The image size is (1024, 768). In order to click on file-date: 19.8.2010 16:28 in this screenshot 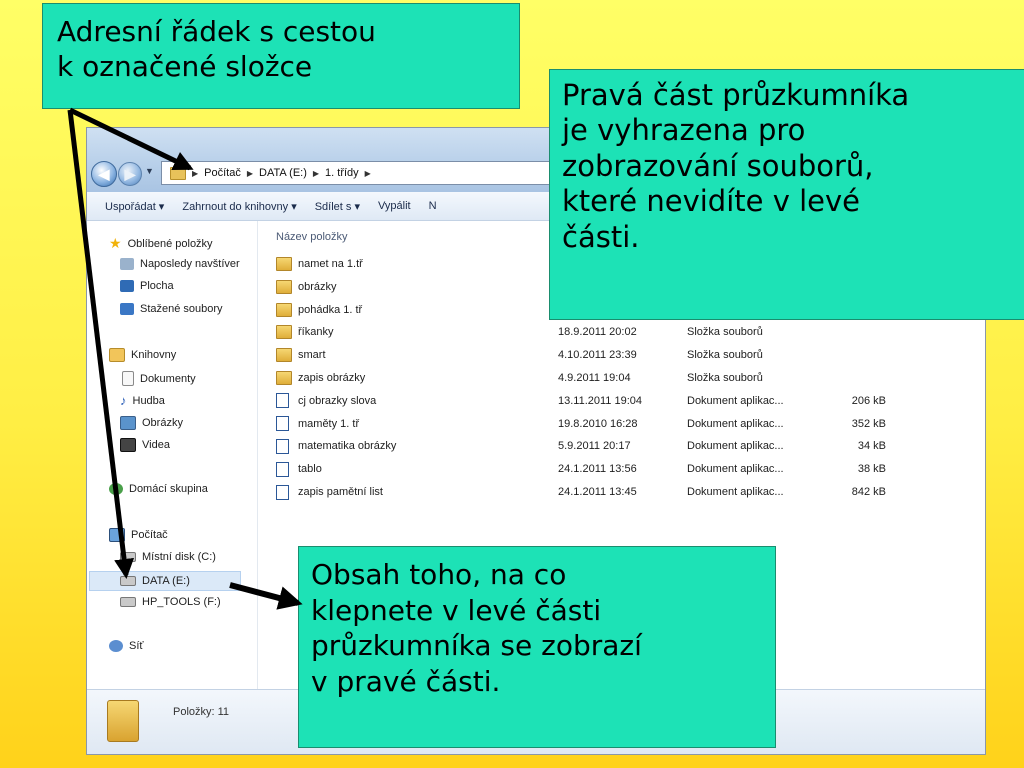, I will do `click(598, 423)`.